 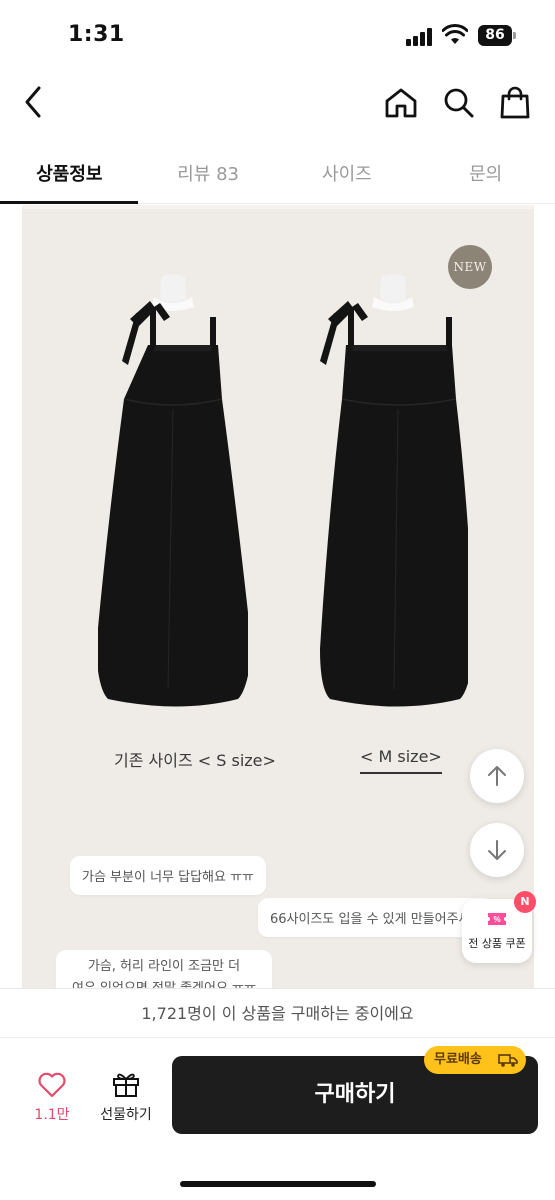 I want to click on home-button, so click(x=401, y=103).